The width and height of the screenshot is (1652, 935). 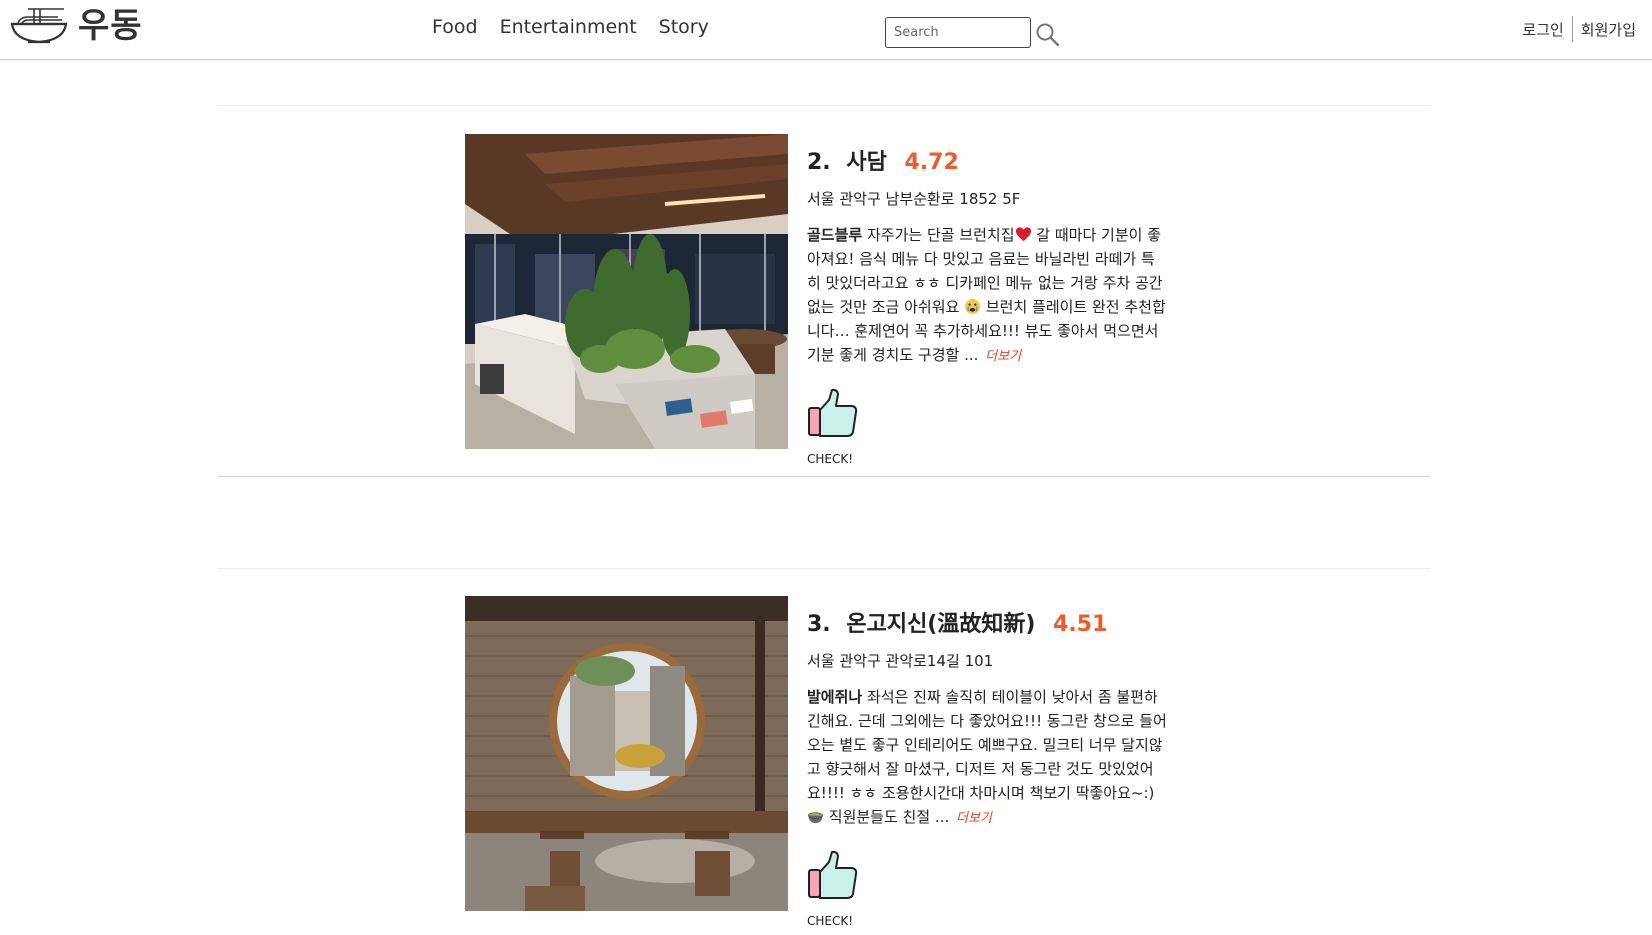 What do you see at coordinates (455, 27) in the screenshot?
I see `nav-item-food: Food` at bounding box center [455, 27].